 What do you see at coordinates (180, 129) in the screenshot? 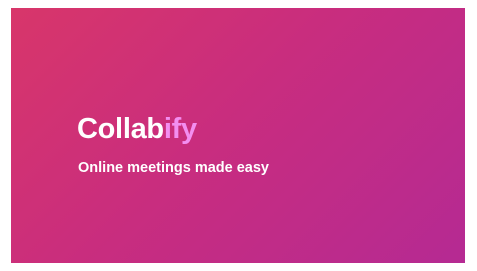
I see `brand-name-accent: ify` at bounding box center [180, 129].